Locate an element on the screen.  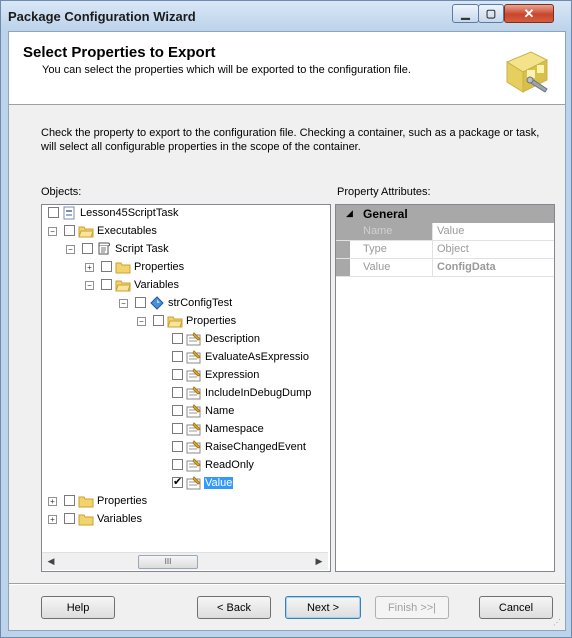
close-icon: ✕ is located at coordinates (529, 13).